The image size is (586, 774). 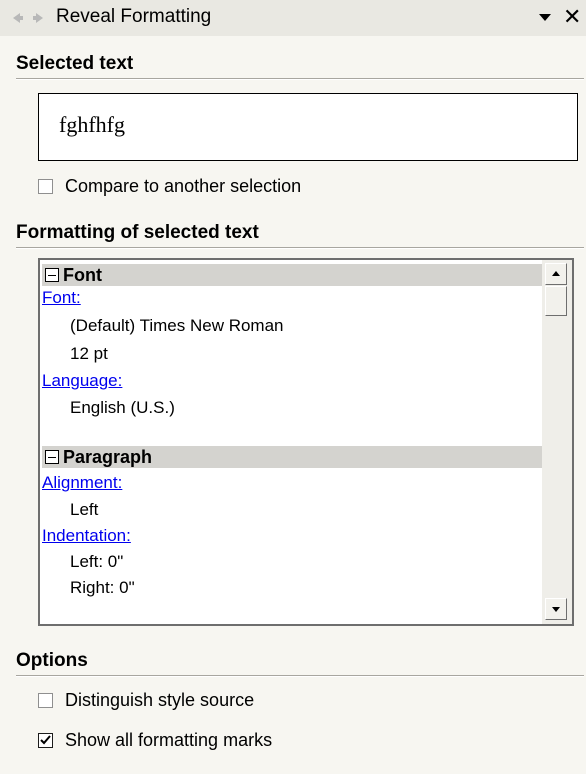 I want to click on show-marks-label: Show all formatting marks, so click(x=169, y=740).